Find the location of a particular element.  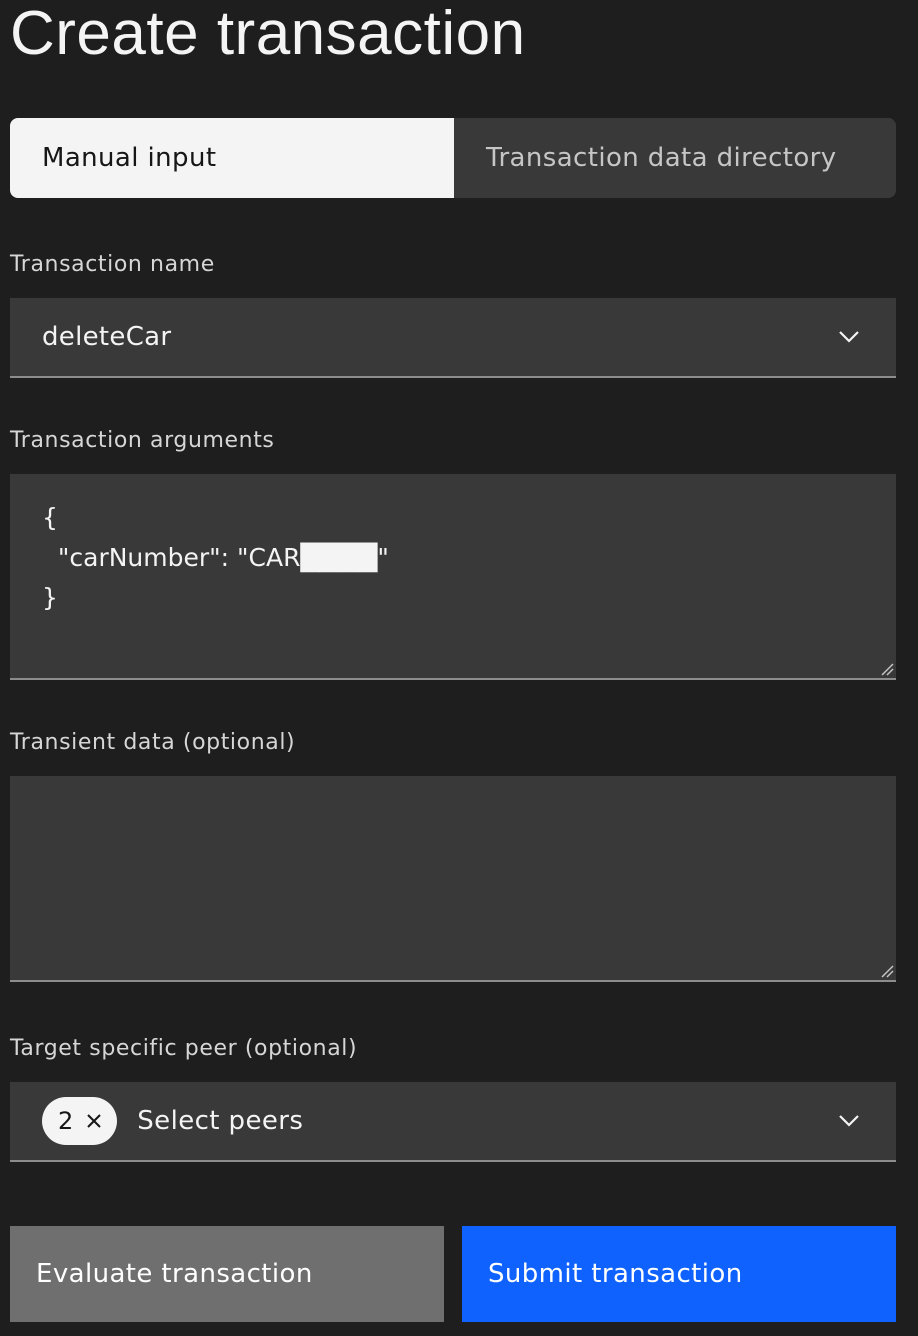

selected-count-tag: 2 is located at coordinates (80, 1121).